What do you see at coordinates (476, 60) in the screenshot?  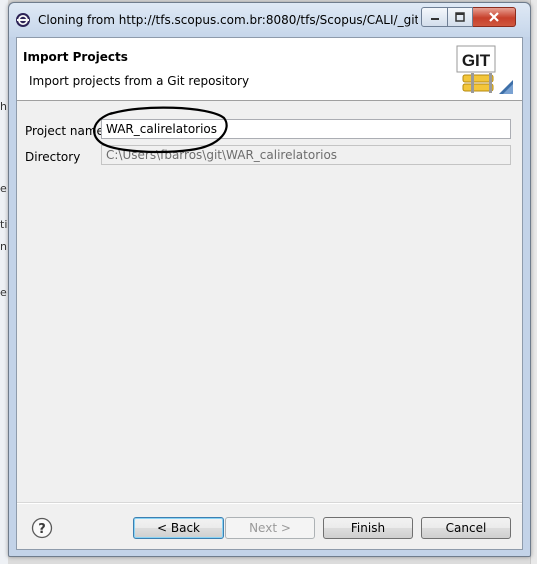 I see `git-logo-text: GIT` at bounding box center [476, 60].